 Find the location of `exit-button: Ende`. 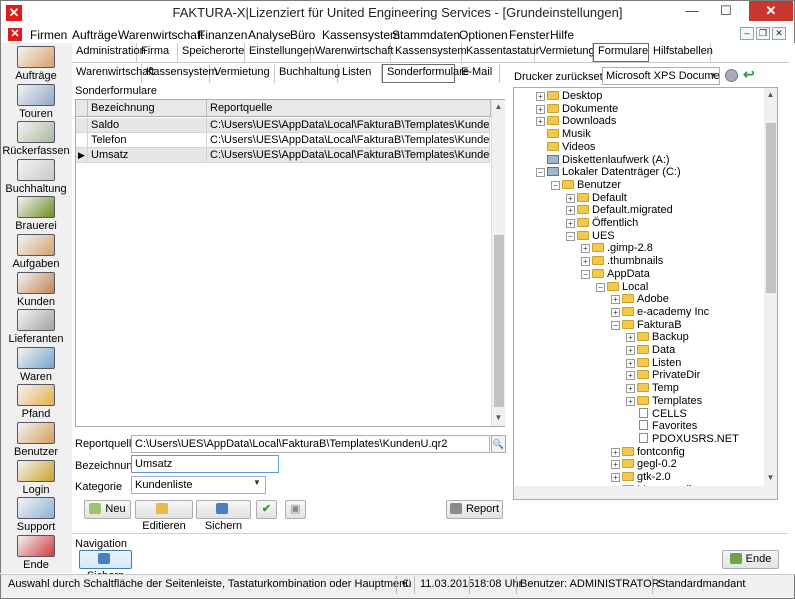

exit-button: Ende is located at coordinates (750, 559).